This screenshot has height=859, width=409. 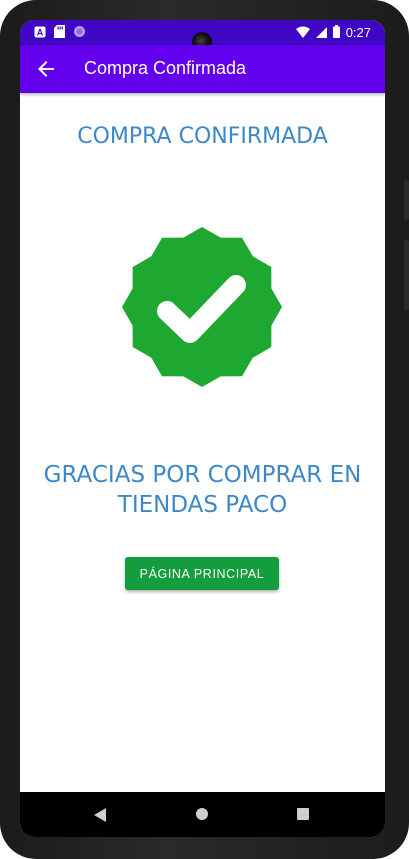 What do you see at coordinates (202, 475) in the screenshot?
I see `thanks-line-1: GRACIAS POR COMPRAR EN` at bounding box center [202, 475].